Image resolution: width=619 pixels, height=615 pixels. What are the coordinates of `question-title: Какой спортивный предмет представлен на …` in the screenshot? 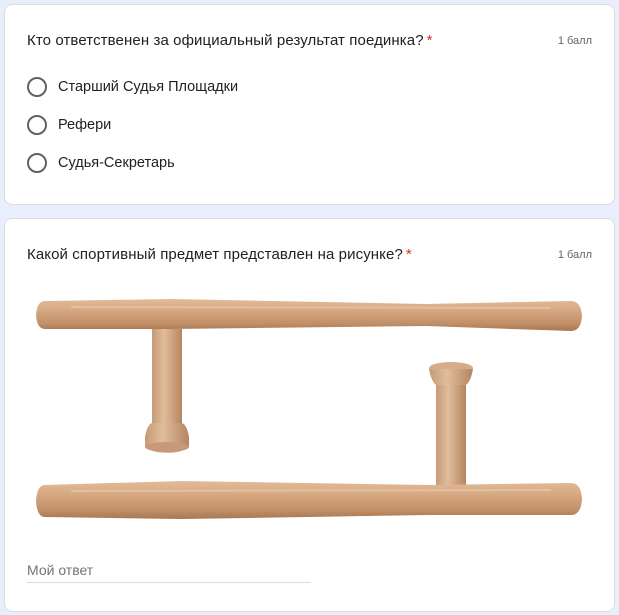 It's located at (219, 254).